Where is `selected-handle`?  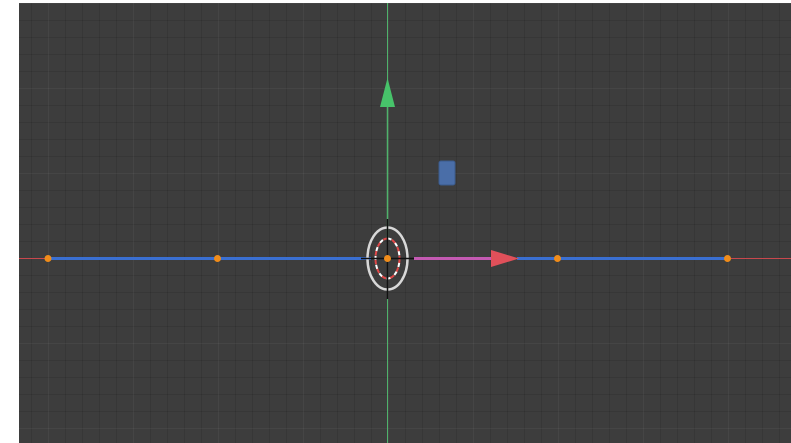
selected-handle is located at coordinates (447, 173).